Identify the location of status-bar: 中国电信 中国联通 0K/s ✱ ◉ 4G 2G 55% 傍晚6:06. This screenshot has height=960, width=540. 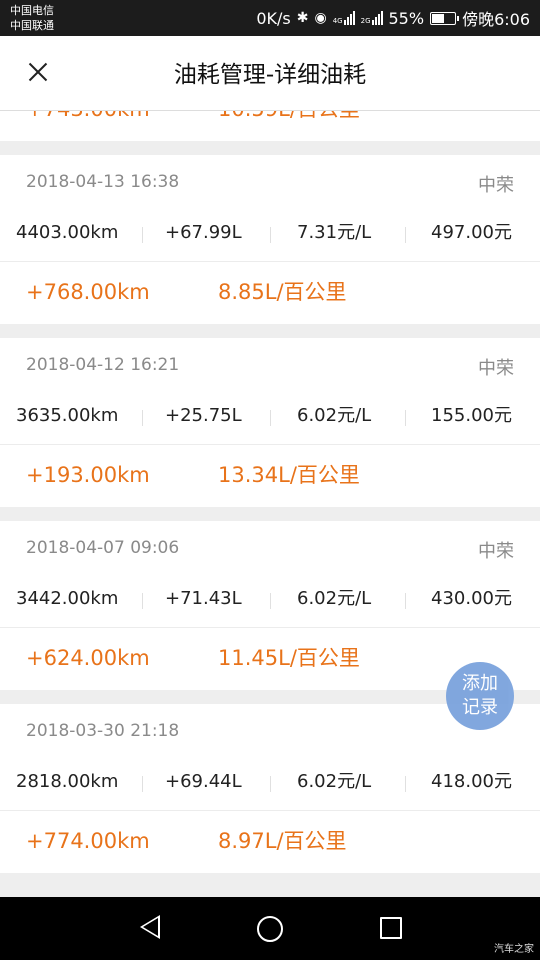
(270, 18).